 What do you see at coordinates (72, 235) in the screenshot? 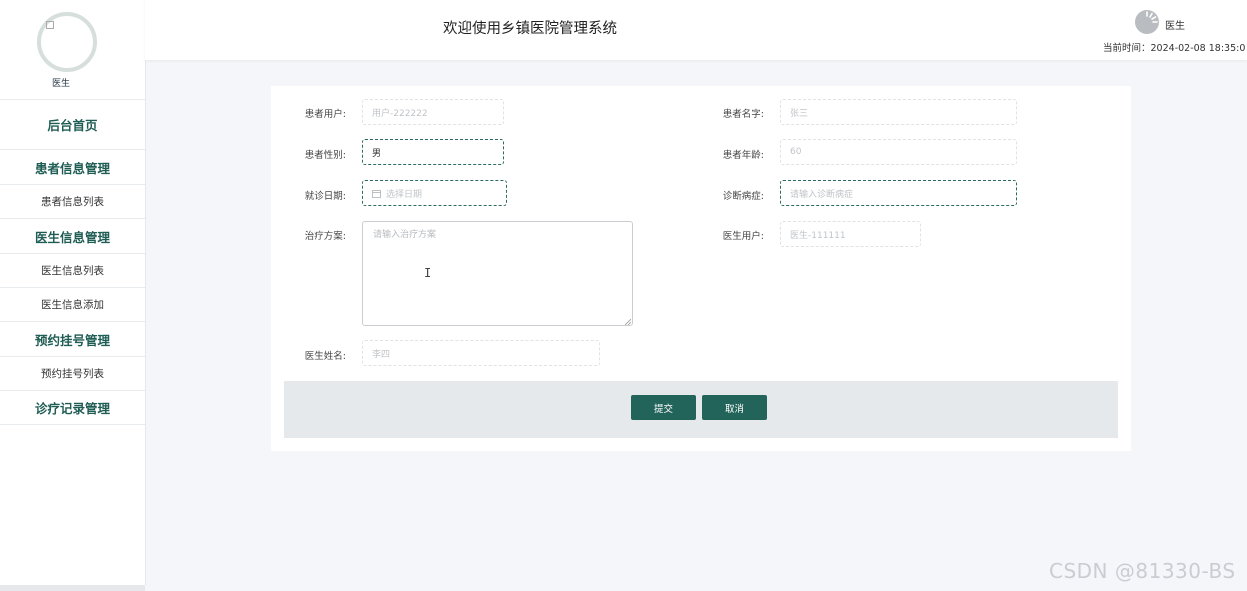
I see `sidebar-group-doctor: 医生信息管理` at bounding box center [72, 235].